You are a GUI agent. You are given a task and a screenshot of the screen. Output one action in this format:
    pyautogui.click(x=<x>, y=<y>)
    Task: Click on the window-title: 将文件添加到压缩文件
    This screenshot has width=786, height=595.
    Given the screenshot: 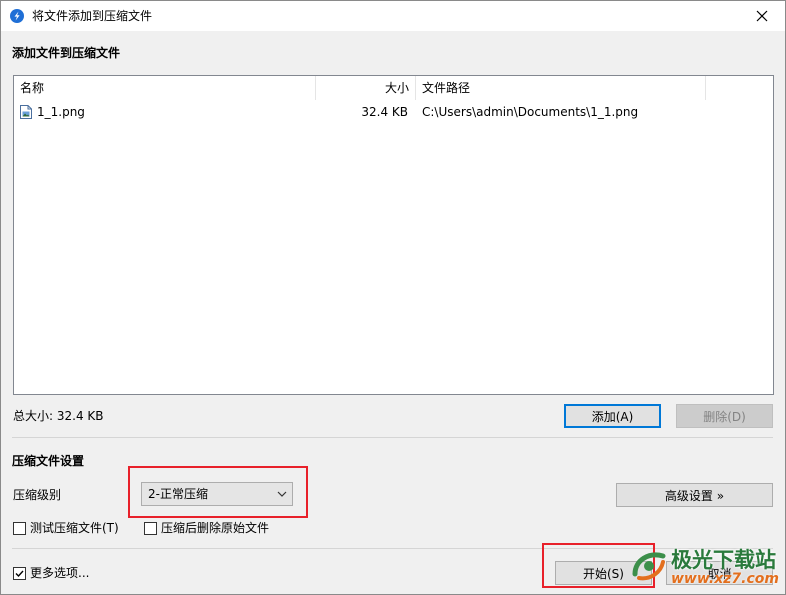 What is the action you would take?
    pyautogui.click(x=92, y=16)
    